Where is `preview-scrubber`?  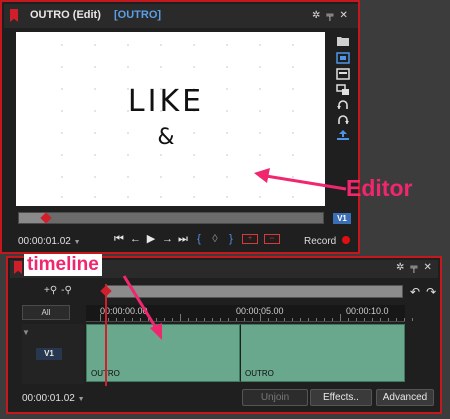 preview-scrubber is located at coordinates (171, 218).